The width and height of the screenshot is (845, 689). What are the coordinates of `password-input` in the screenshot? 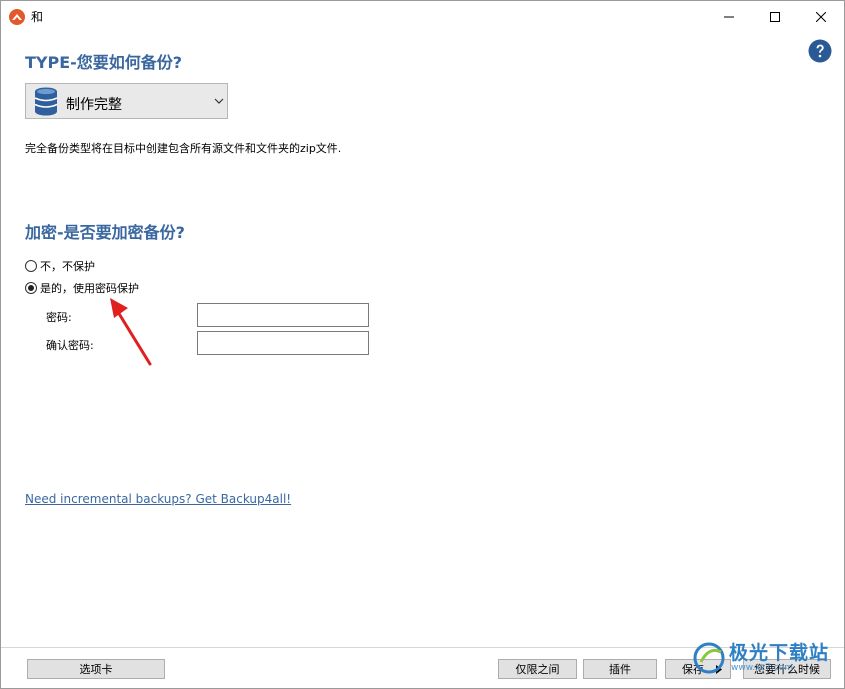 It's located at (283, 315).